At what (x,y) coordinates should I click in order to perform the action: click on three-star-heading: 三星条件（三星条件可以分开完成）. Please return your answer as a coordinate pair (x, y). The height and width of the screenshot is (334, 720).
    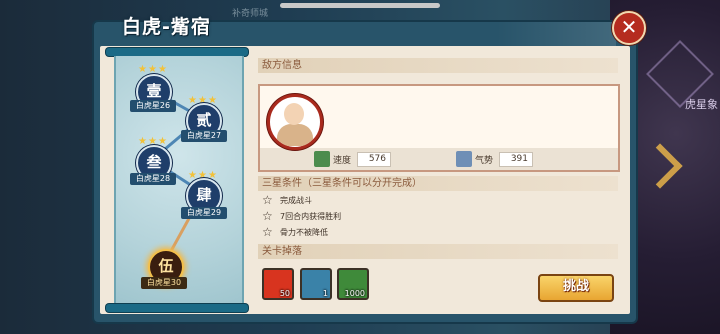
    Looking at the image, I should click on (438, 183).